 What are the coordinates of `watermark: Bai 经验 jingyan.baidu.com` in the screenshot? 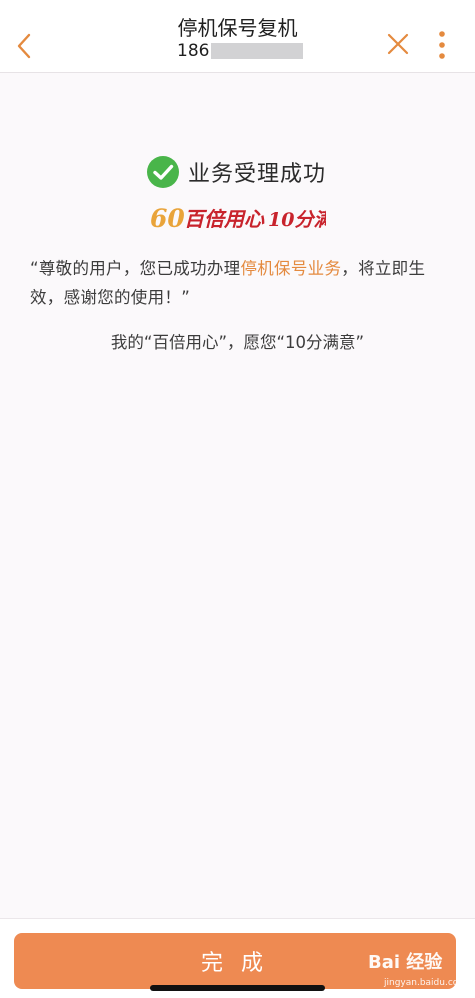 It's located at (415, 969).